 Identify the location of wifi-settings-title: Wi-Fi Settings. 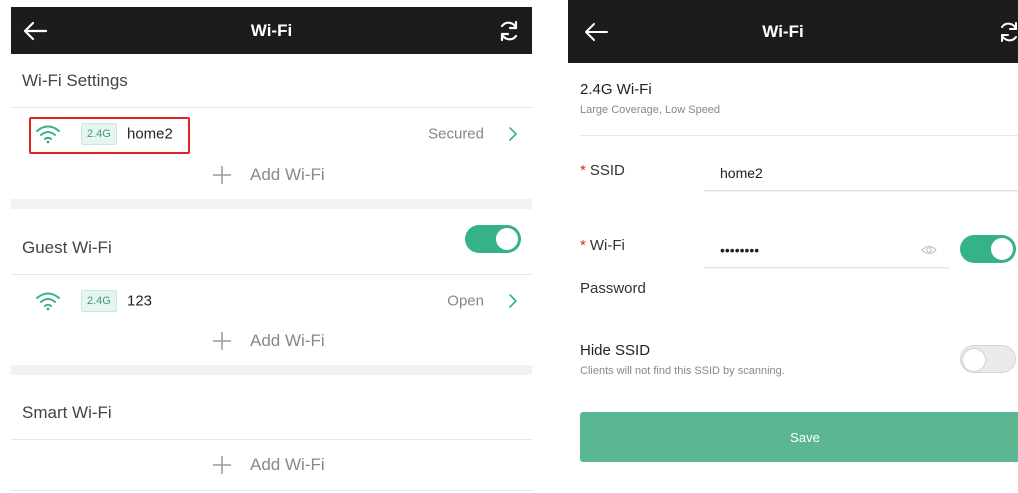
(75, 80).